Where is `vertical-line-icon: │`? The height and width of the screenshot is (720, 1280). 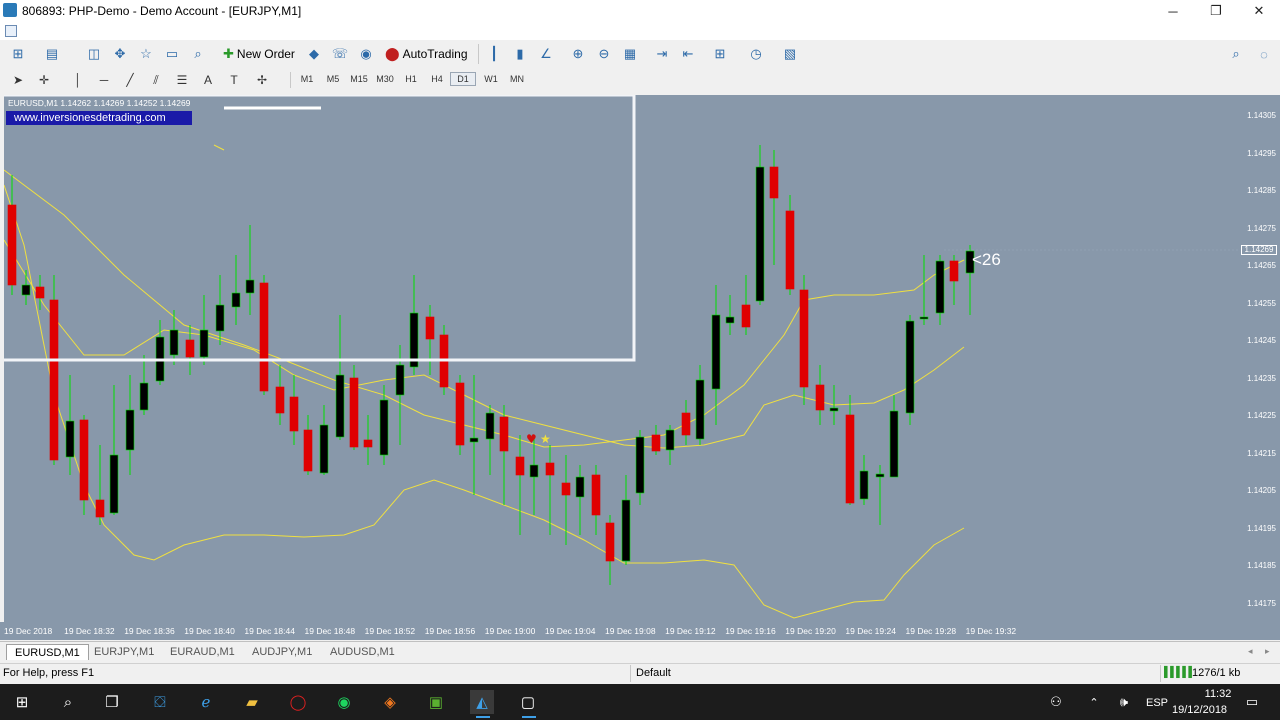
vertical-line-icon: │ is located at coordinates (78, 80).